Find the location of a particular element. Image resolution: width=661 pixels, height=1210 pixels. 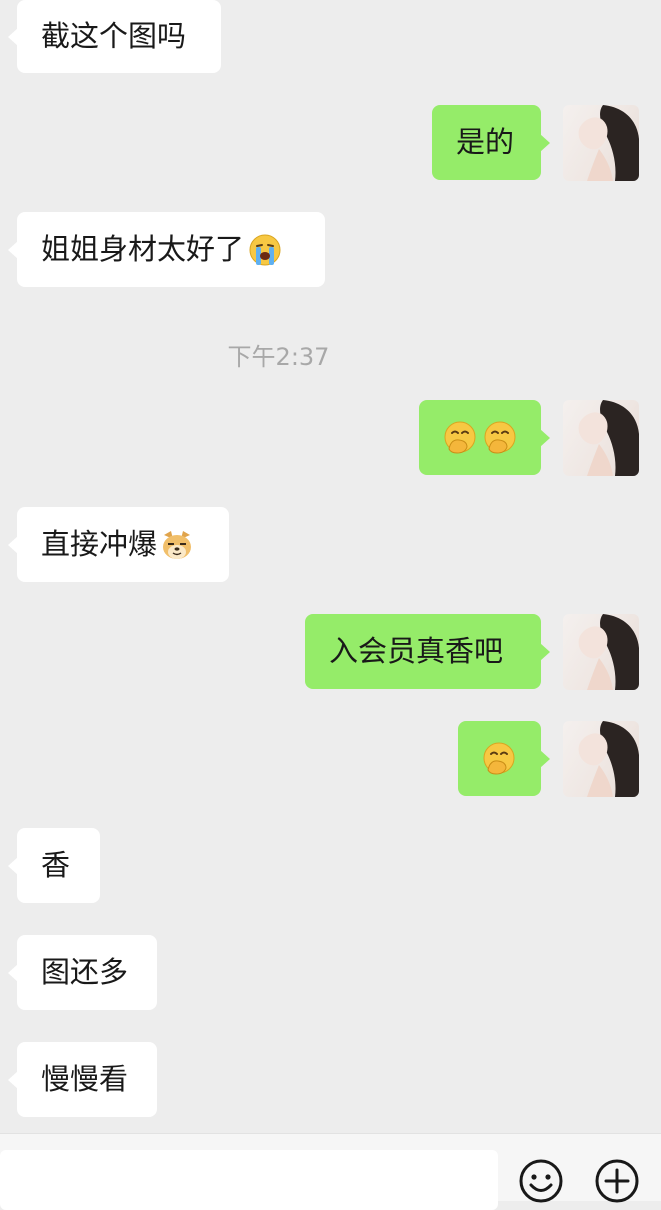

incoming-message: 截这个图吗 is located at coordinates (114, 36).